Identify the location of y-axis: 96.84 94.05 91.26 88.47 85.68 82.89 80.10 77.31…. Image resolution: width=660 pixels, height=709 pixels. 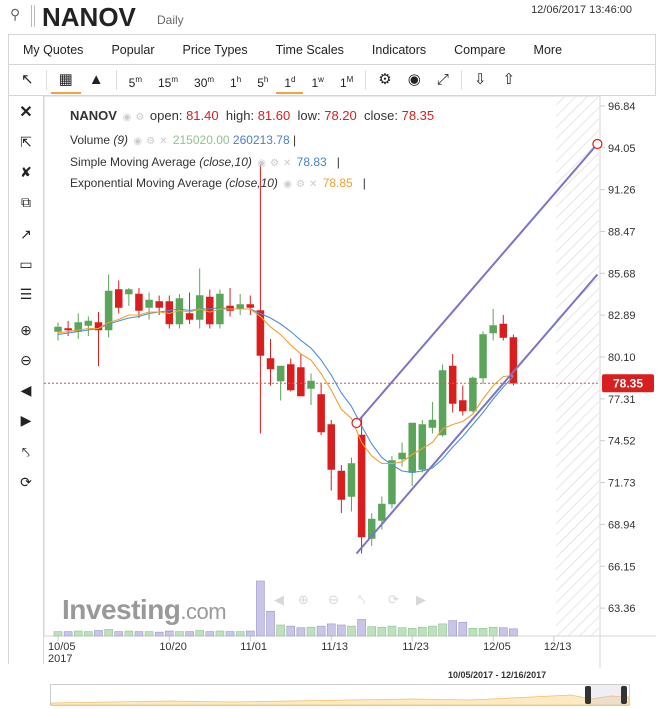
(618, 358).